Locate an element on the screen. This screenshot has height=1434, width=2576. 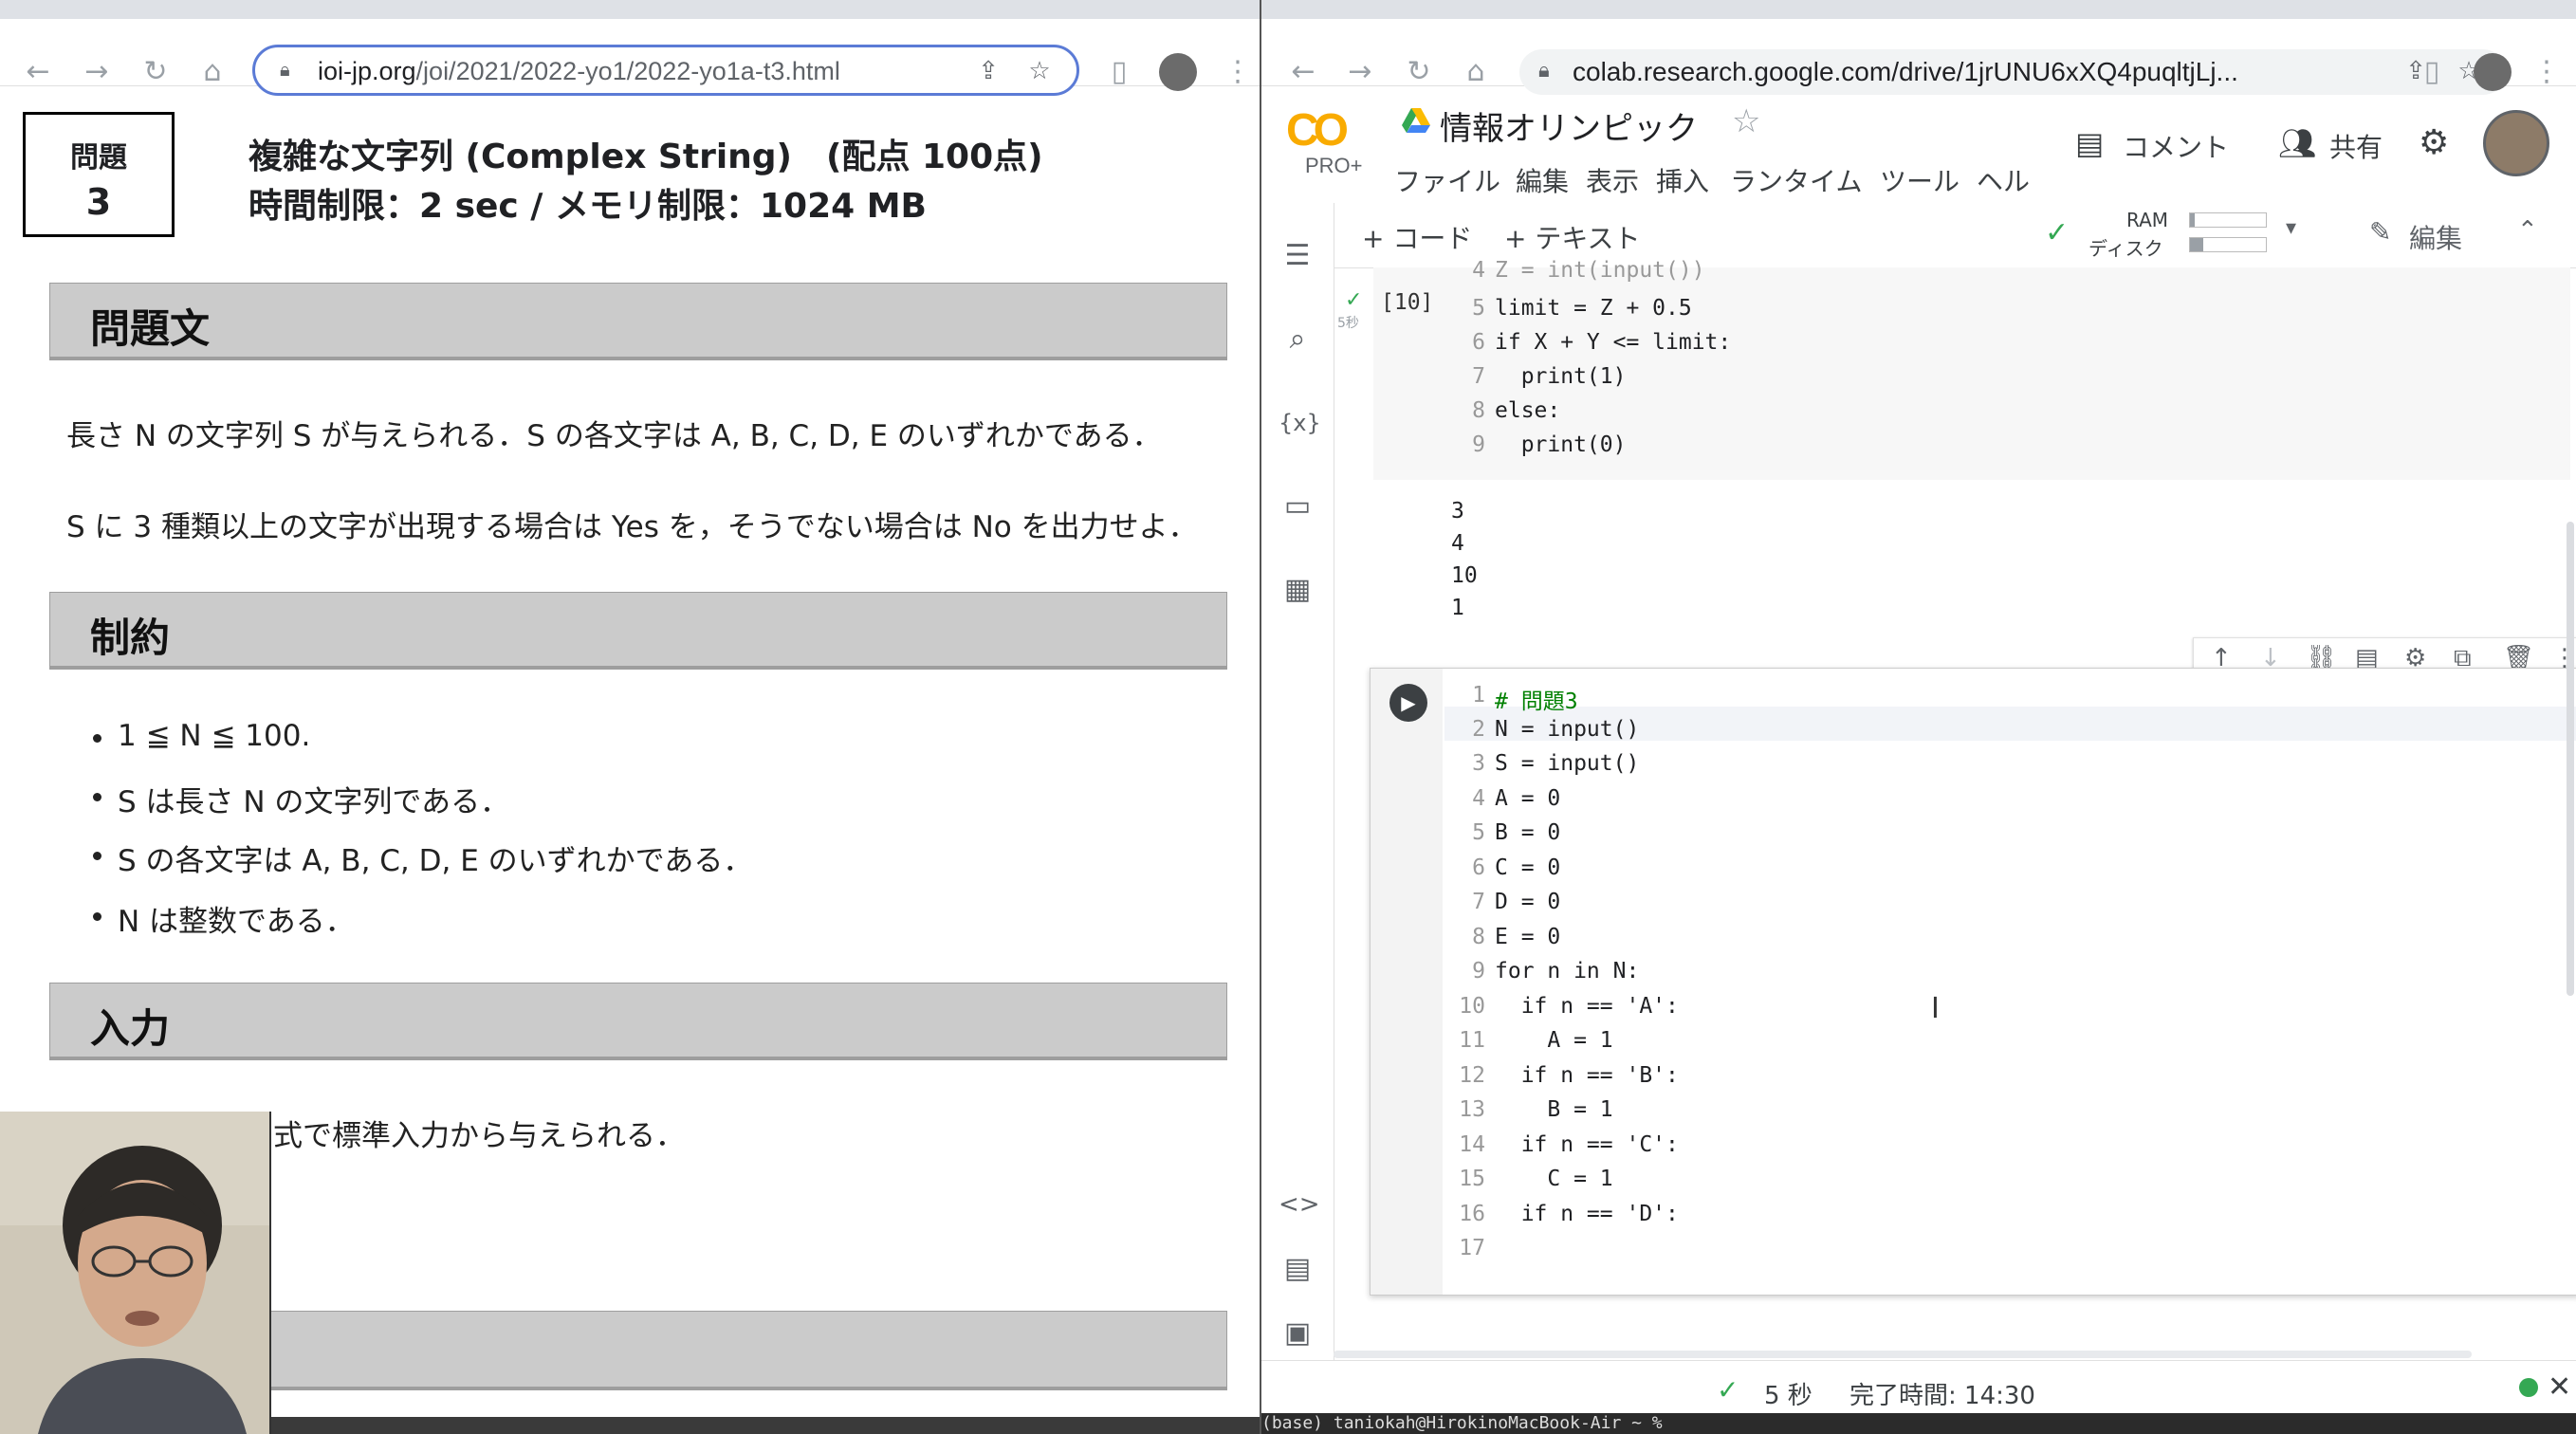
close-icon: ✕ is located at coordinates (2559, 1387).